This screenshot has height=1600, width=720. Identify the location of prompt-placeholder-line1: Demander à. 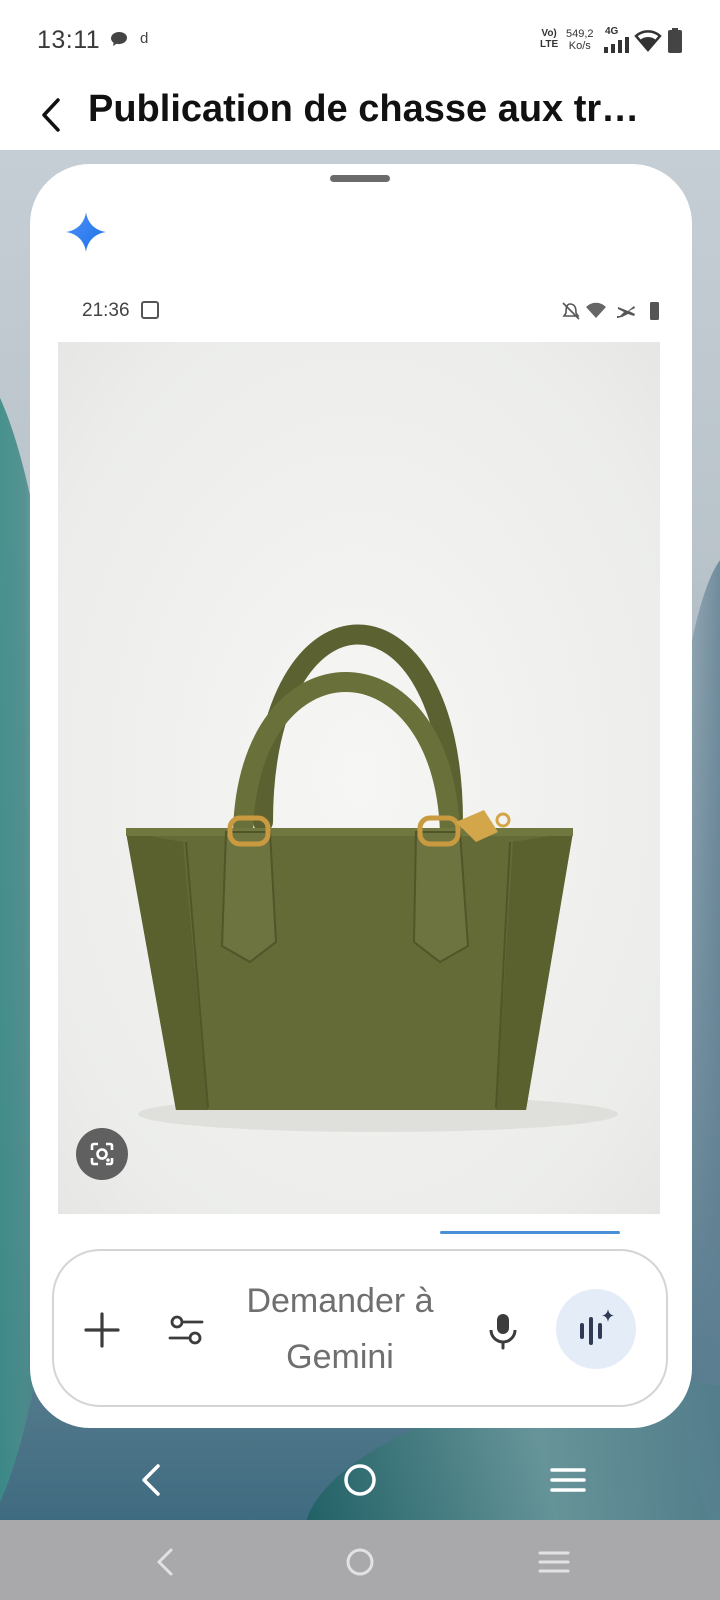
(340, 1301).